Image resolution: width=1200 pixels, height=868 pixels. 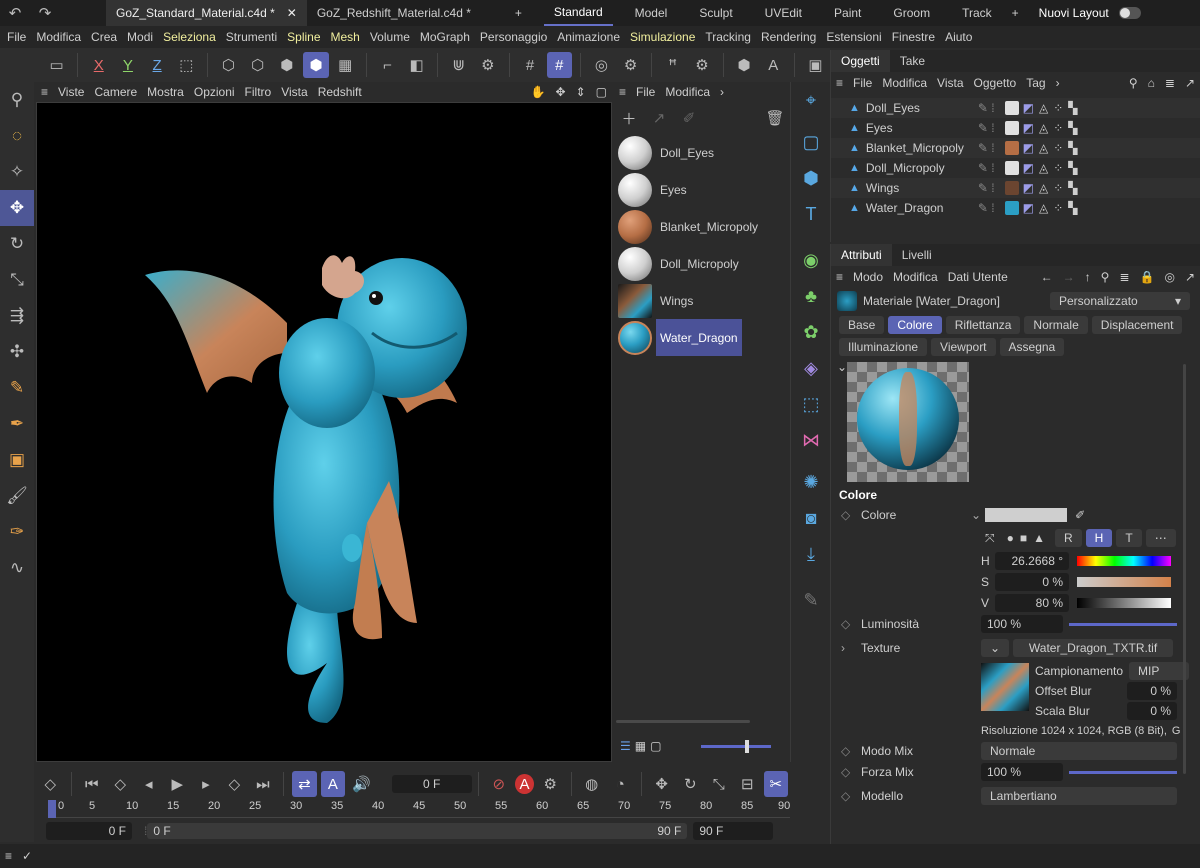 I want to click on tab-file-2: GoZ_Redshift_Material.c4d *, so click(x=394, y=13).